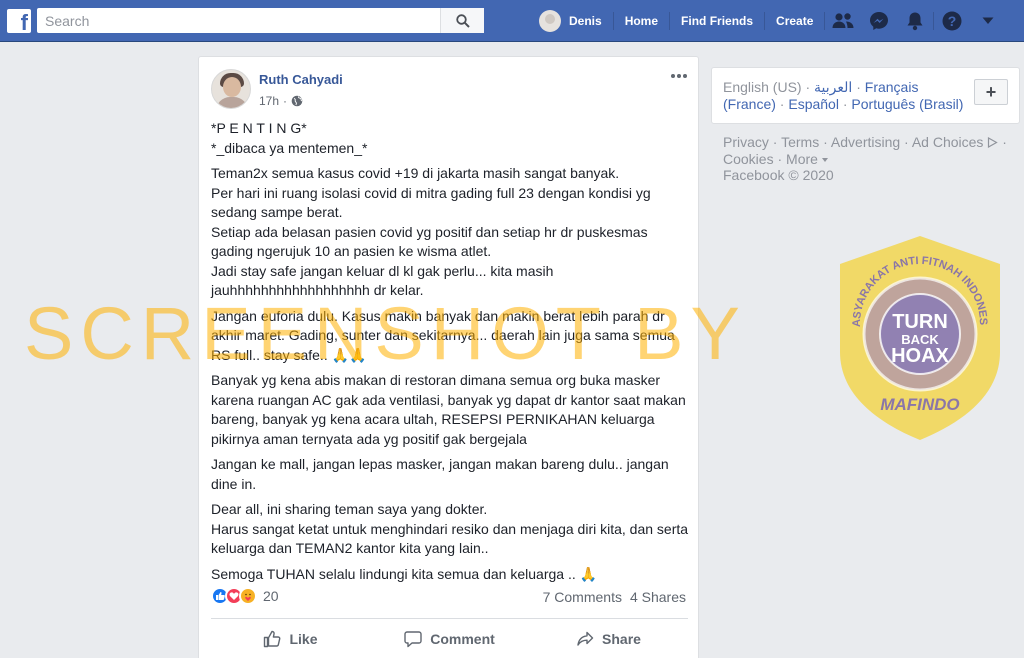 The height and width of the screenshot is (658, 1024). Describe the element at coordinates (413, 639) in the screenshot. I see `comment-icon` at that location.